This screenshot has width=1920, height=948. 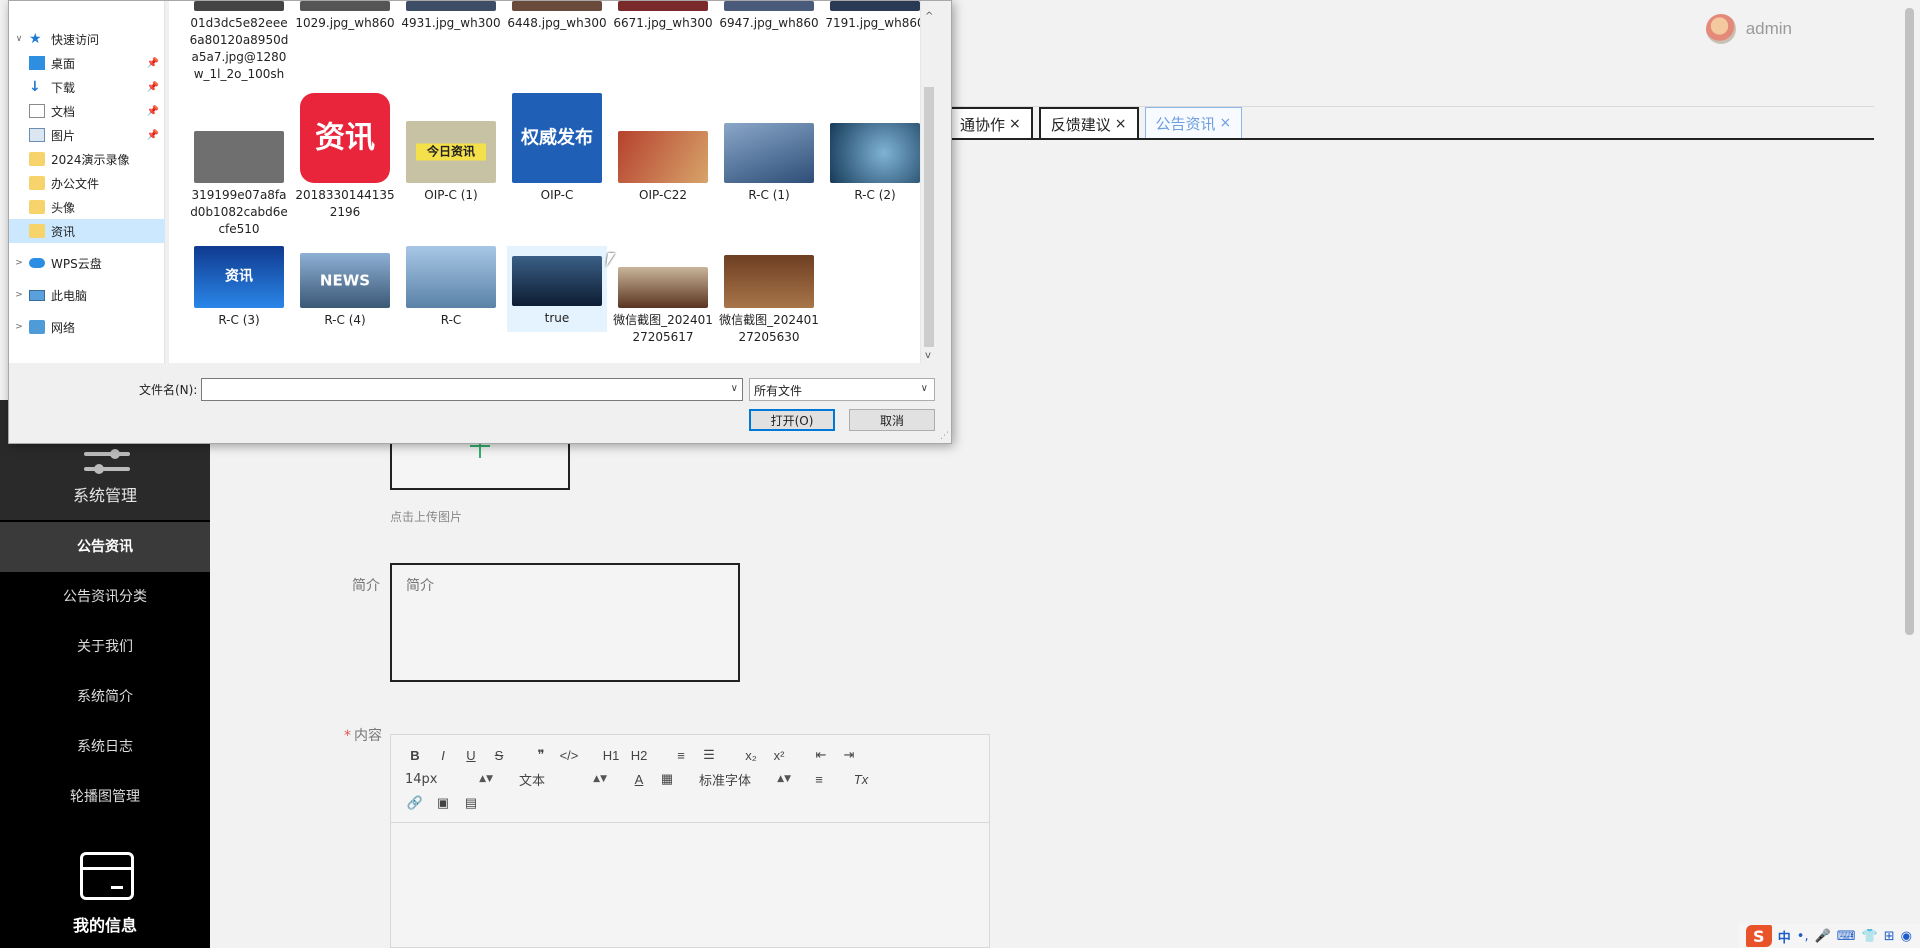 What do you see at coordinates (499, 755) in the screenshot?
I see `strike-button: S` at bounding box center [499, 755].